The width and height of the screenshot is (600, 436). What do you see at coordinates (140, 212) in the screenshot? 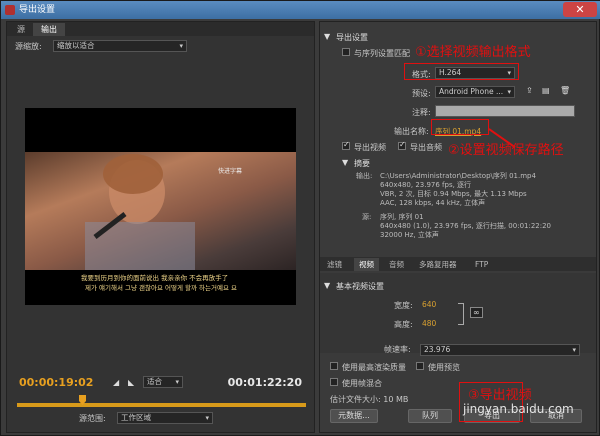
I see `performer-image` at bounding box center [140, 212].